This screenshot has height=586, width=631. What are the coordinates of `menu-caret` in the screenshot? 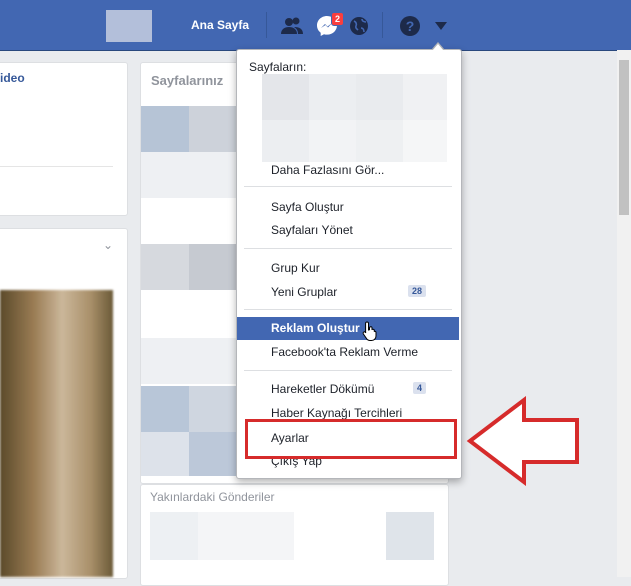 It's located at (438, 47).